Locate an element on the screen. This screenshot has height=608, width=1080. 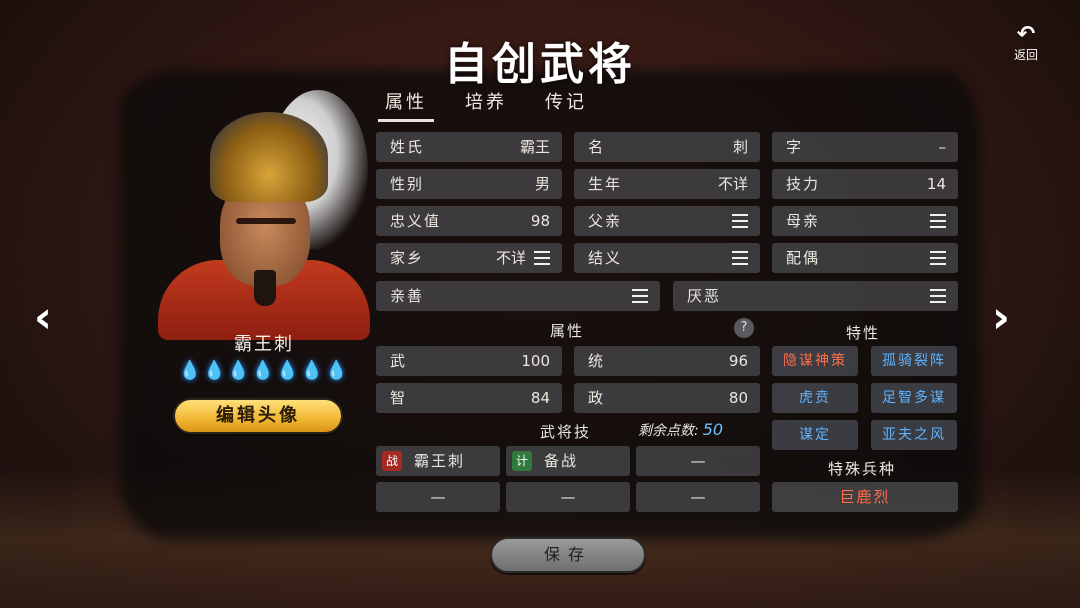
surname-label: 姓氏 is located at coordinates (407, 147).